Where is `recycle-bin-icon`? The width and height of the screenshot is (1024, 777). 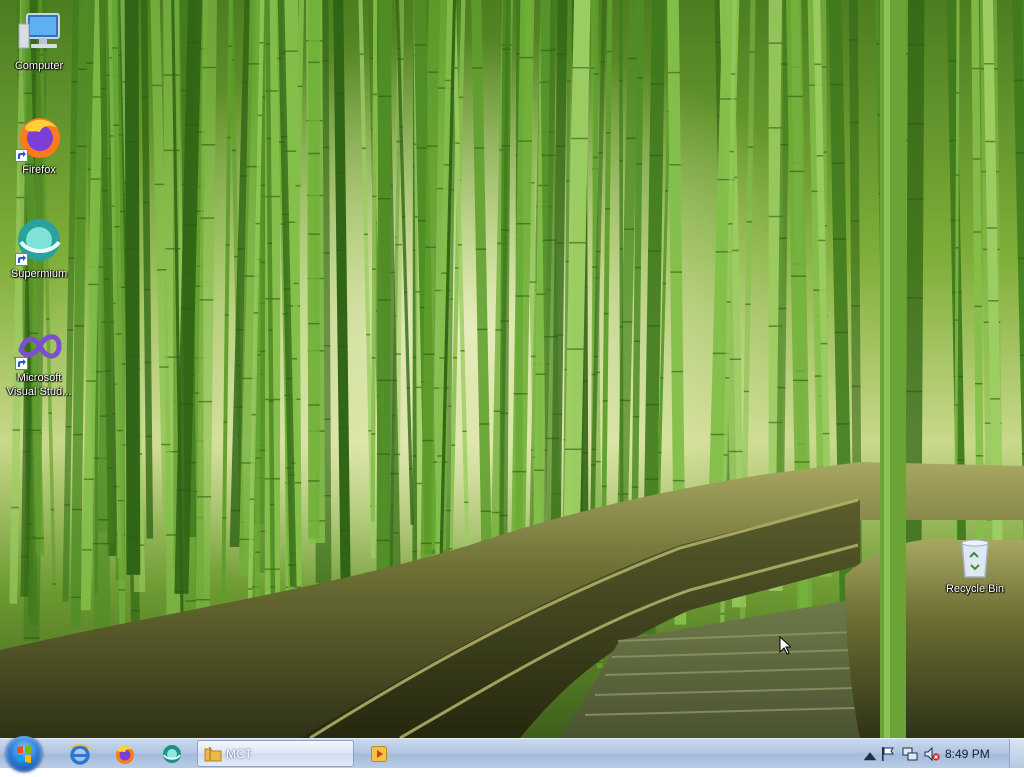
recycle-bin-icon is located at coordinates (975, 557).